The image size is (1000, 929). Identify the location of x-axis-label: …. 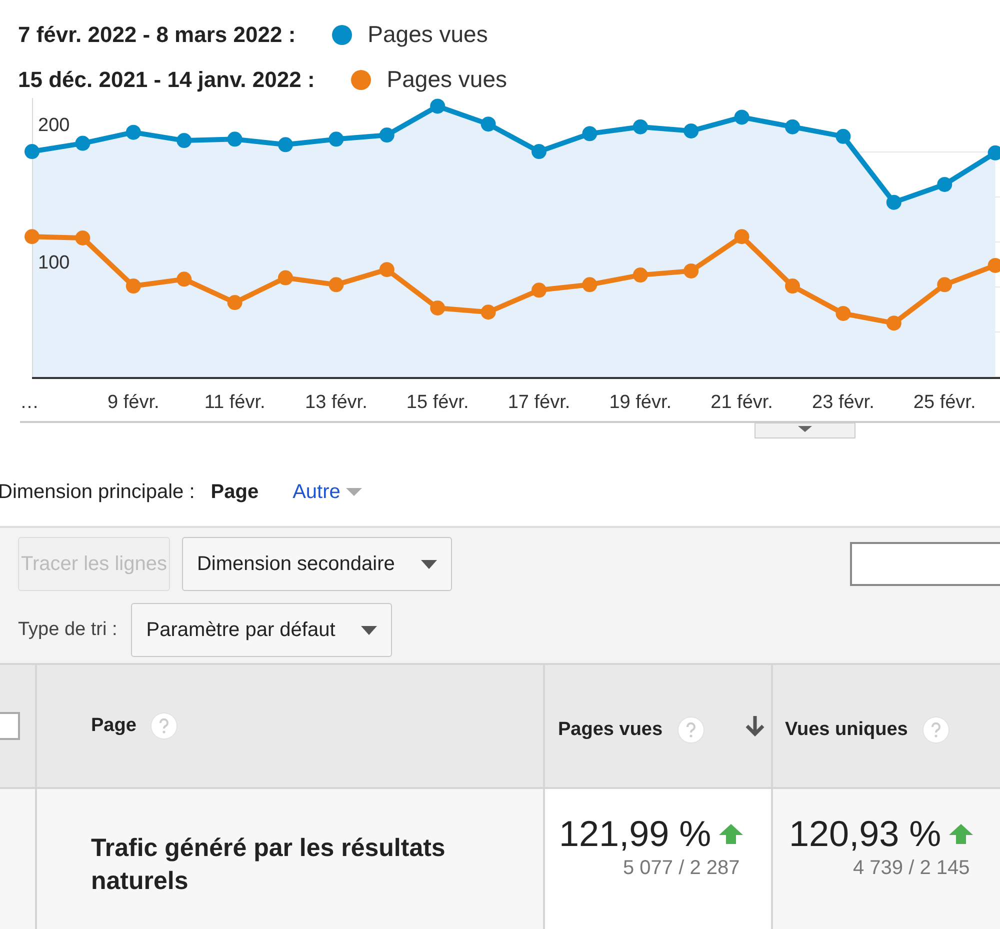
(29, 402).